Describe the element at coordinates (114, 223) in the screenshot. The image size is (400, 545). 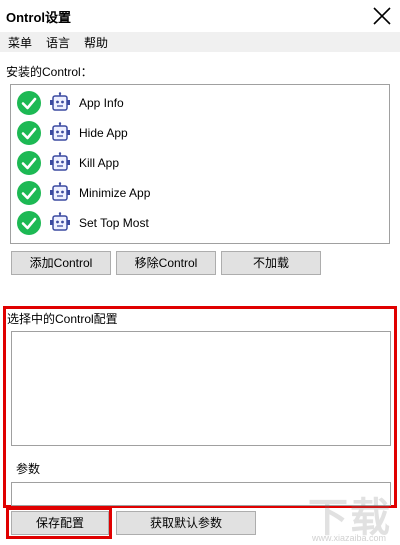
I see `list-item-label: Set Top Most` at that location.